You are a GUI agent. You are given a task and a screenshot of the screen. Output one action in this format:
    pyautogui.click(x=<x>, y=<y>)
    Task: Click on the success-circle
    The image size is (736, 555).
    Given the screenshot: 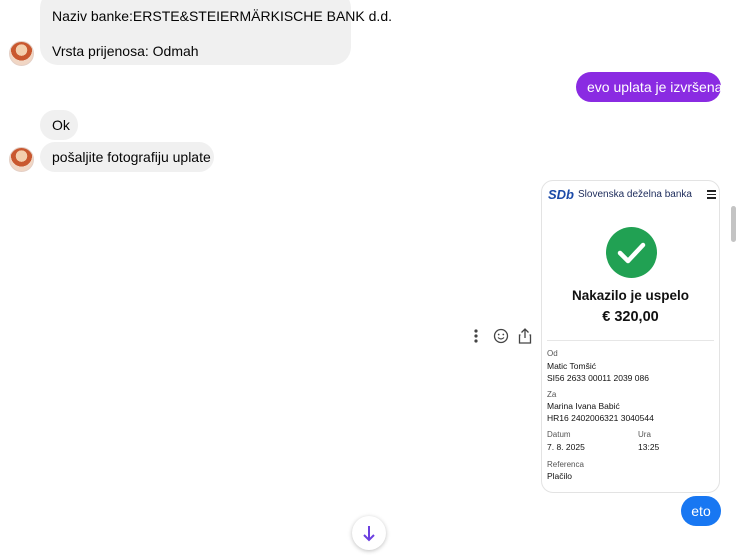 What is the action you would take?
    pyautogui.click(x=631, y=252)
    